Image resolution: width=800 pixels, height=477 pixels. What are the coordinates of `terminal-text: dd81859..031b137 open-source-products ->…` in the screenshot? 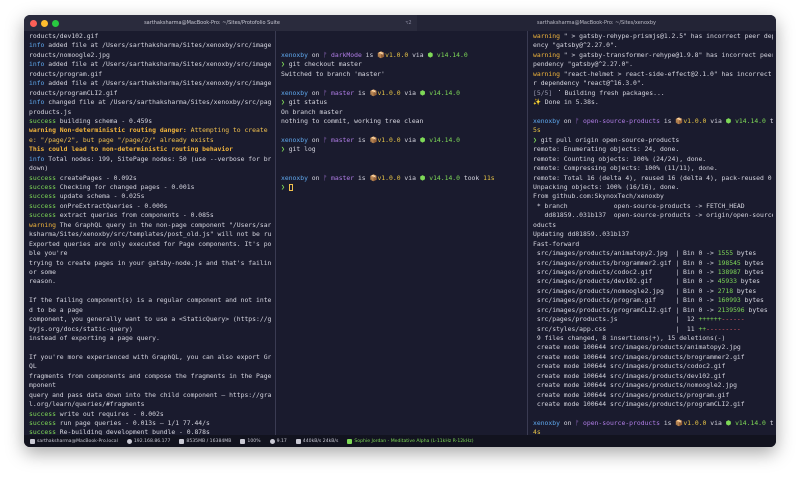 It's located at (653, 215).